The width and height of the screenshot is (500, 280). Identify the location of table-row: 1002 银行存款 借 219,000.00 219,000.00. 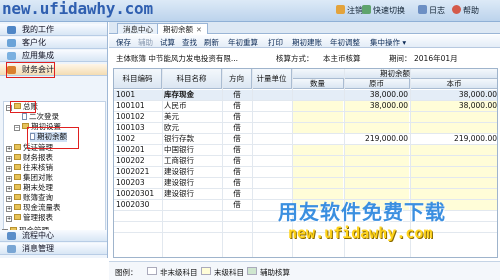
(305, 139).